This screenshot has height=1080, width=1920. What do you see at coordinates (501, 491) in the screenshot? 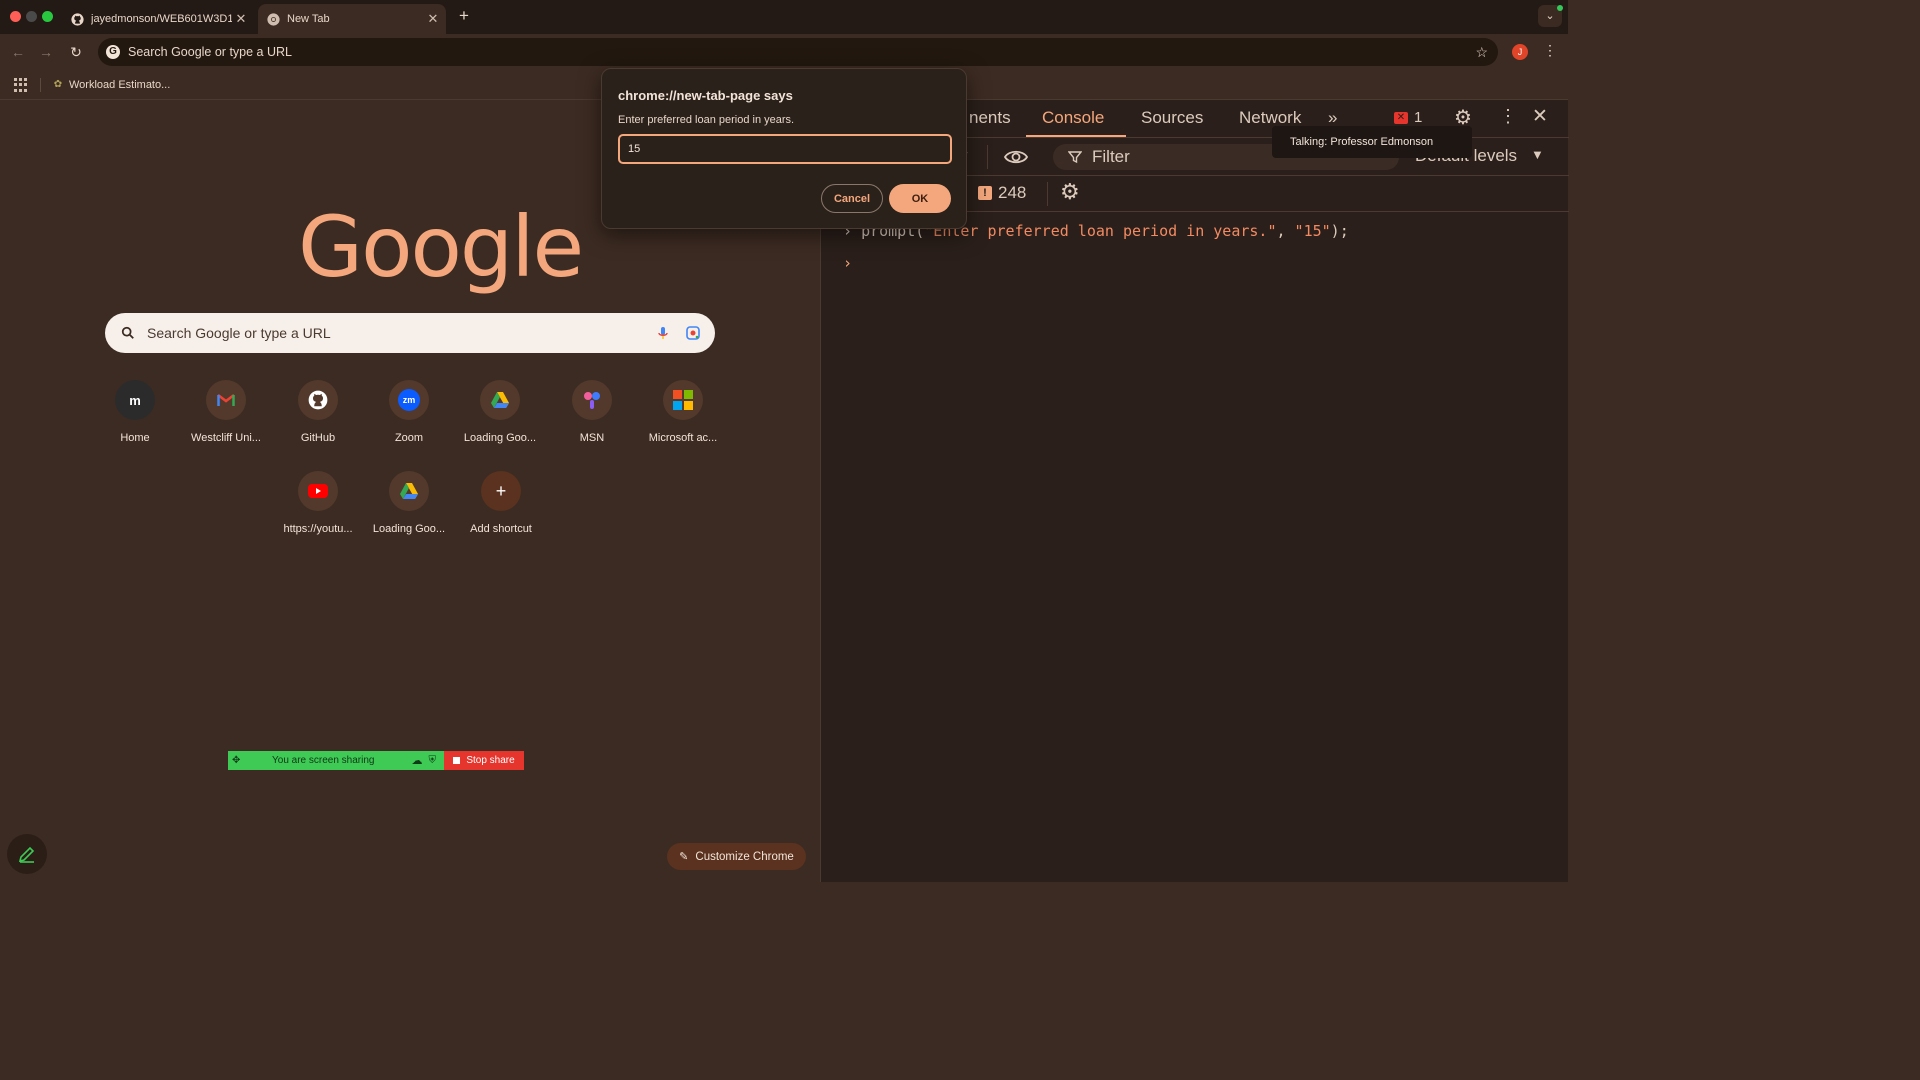
I see `plus-icon: +` at bounding box center [501, 491].